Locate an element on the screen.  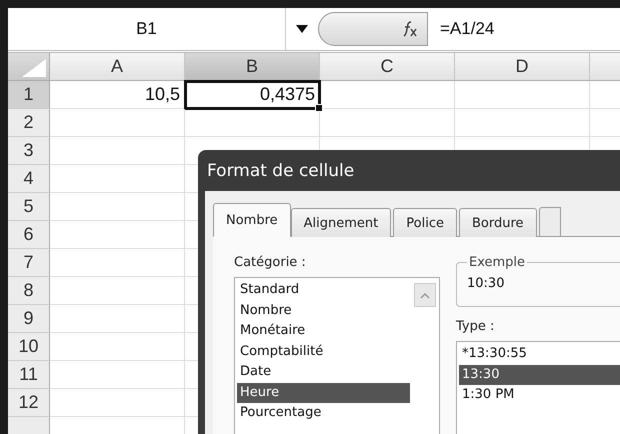
triangle-icon is located at coordinates (34, 68).